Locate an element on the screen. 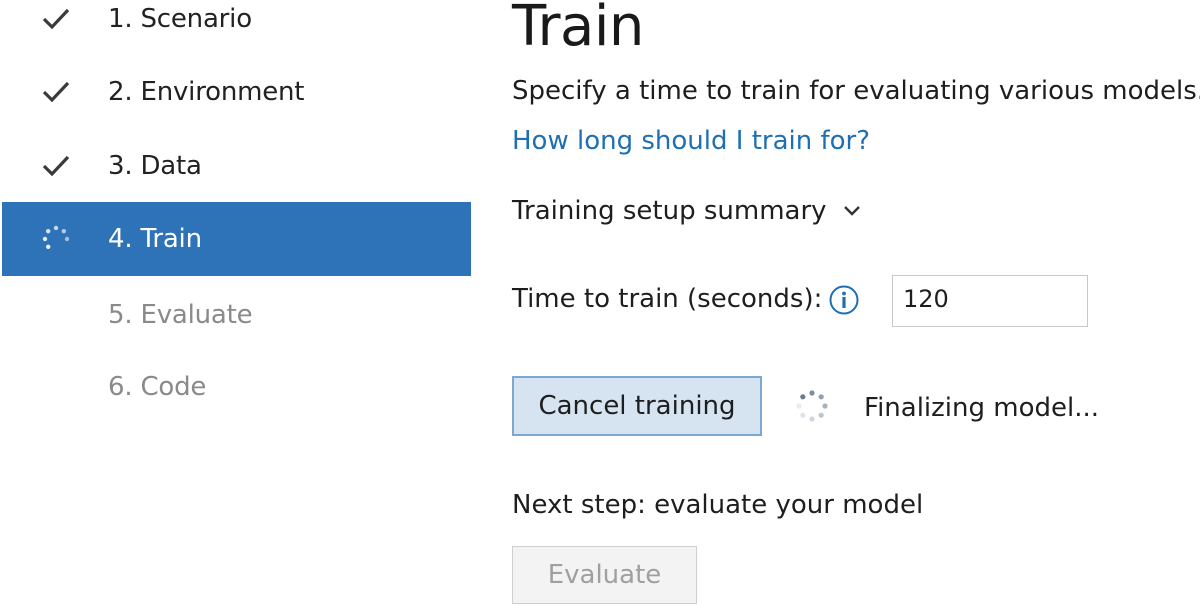 Image resolution: width=1200 pixels, height=605 pixels. next-step-label: Next step: evaluate your model is located at coordinates (718, 505).